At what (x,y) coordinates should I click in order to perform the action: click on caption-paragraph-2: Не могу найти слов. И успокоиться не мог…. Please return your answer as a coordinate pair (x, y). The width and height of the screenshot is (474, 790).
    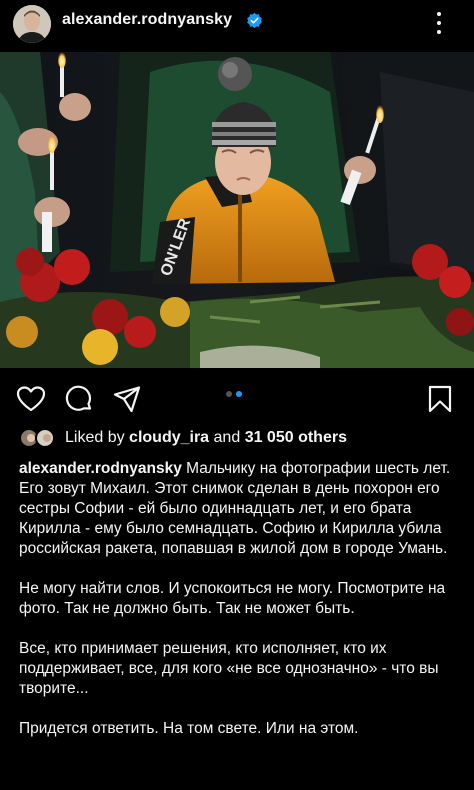
    Looking at the image, I should click on (232, 598).